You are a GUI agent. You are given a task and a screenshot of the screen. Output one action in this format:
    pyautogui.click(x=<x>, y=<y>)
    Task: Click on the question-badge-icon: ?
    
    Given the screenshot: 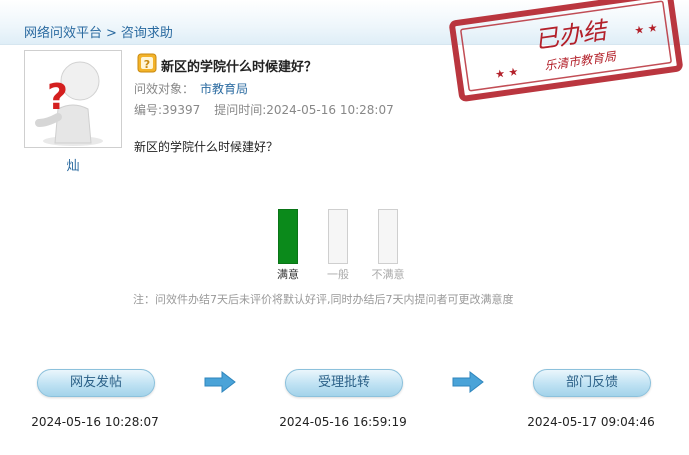 What is the action you would take?
    pyautogui.click(x=147, y=63)
    